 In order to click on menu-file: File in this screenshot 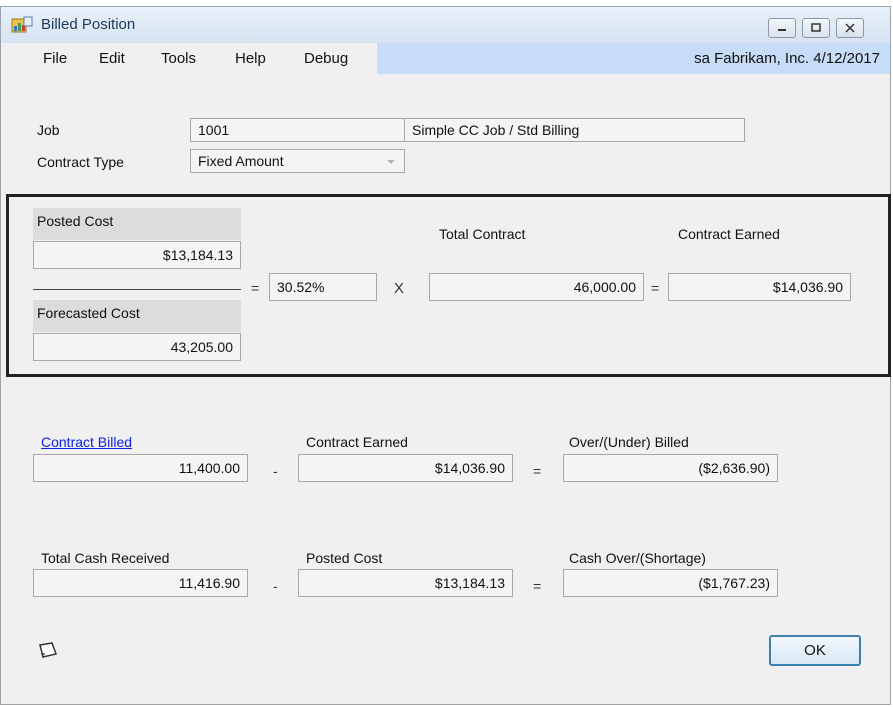, I will do `click(55, 58)`.